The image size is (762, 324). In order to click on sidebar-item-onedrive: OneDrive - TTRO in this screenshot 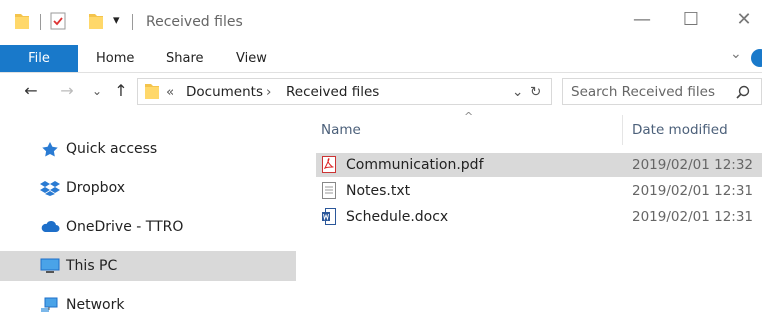, I will do `click(148, 227)`.